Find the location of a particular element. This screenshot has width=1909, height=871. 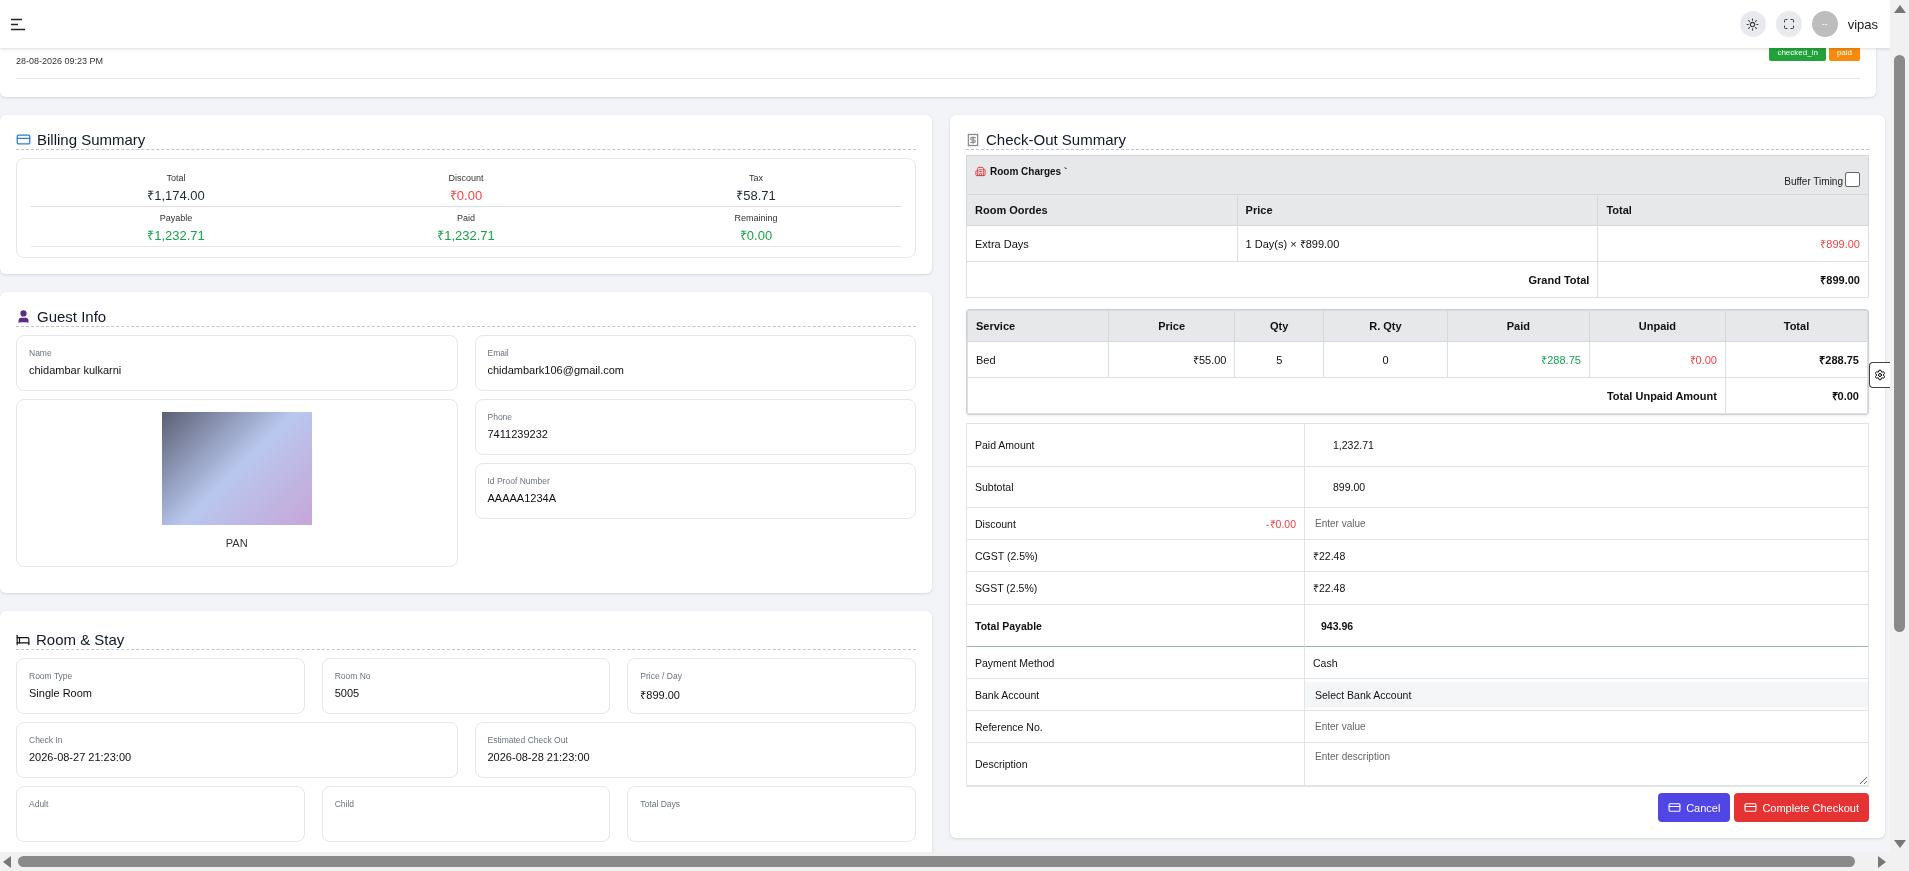

field-value: Single Room is located at coordinates (61, 693).